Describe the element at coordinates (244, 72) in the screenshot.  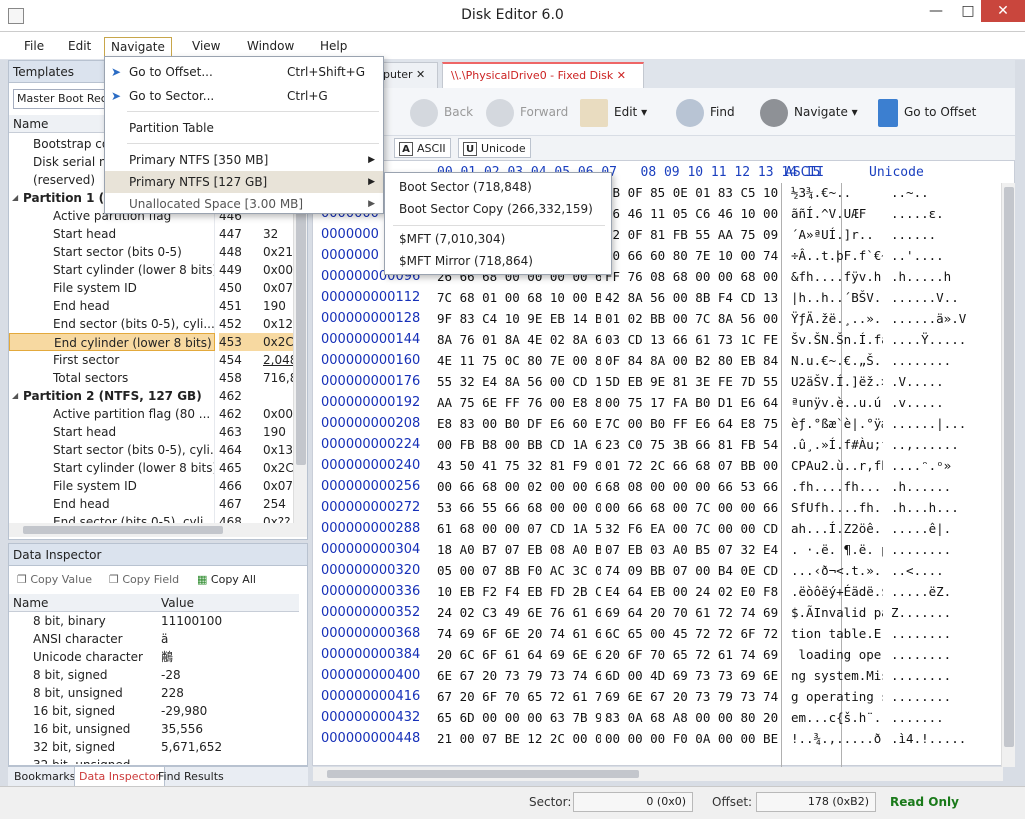
I see `menu-item-goto-offset: ➤ Go to Offset... Ctrl+Shift+G` at that location.